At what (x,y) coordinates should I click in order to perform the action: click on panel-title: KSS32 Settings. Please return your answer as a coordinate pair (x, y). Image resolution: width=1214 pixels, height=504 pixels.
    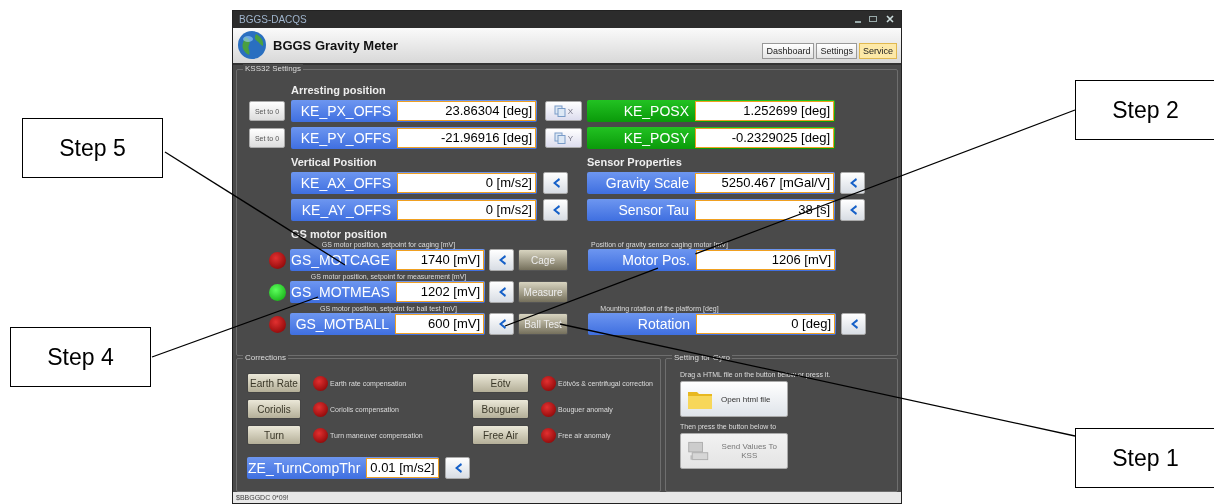
    Looking at the image, I should click on (273, 69).